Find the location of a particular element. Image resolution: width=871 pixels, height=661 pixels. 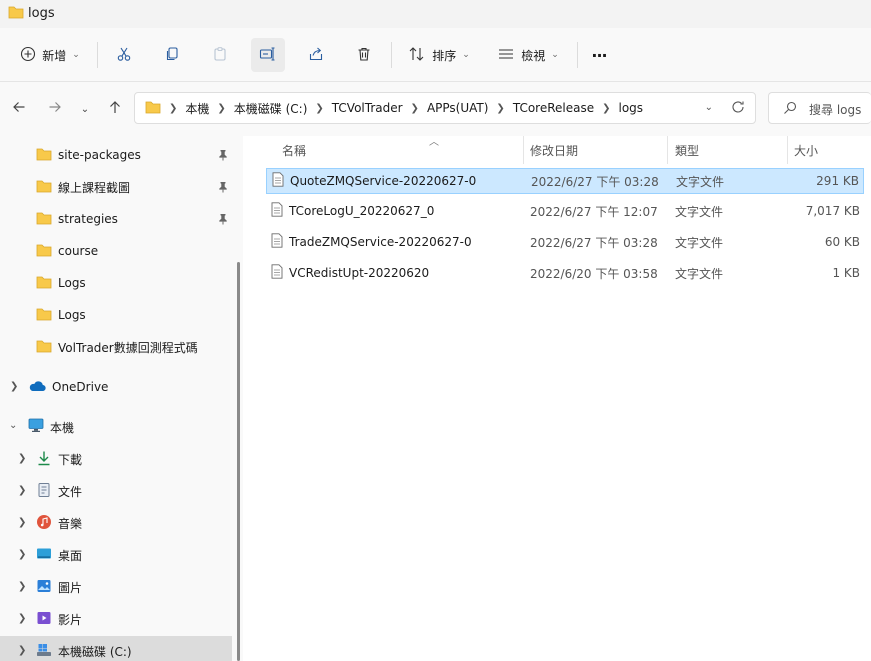

file-name: TradeZMQService-20220627-0 is located at coordinates (380, 242).